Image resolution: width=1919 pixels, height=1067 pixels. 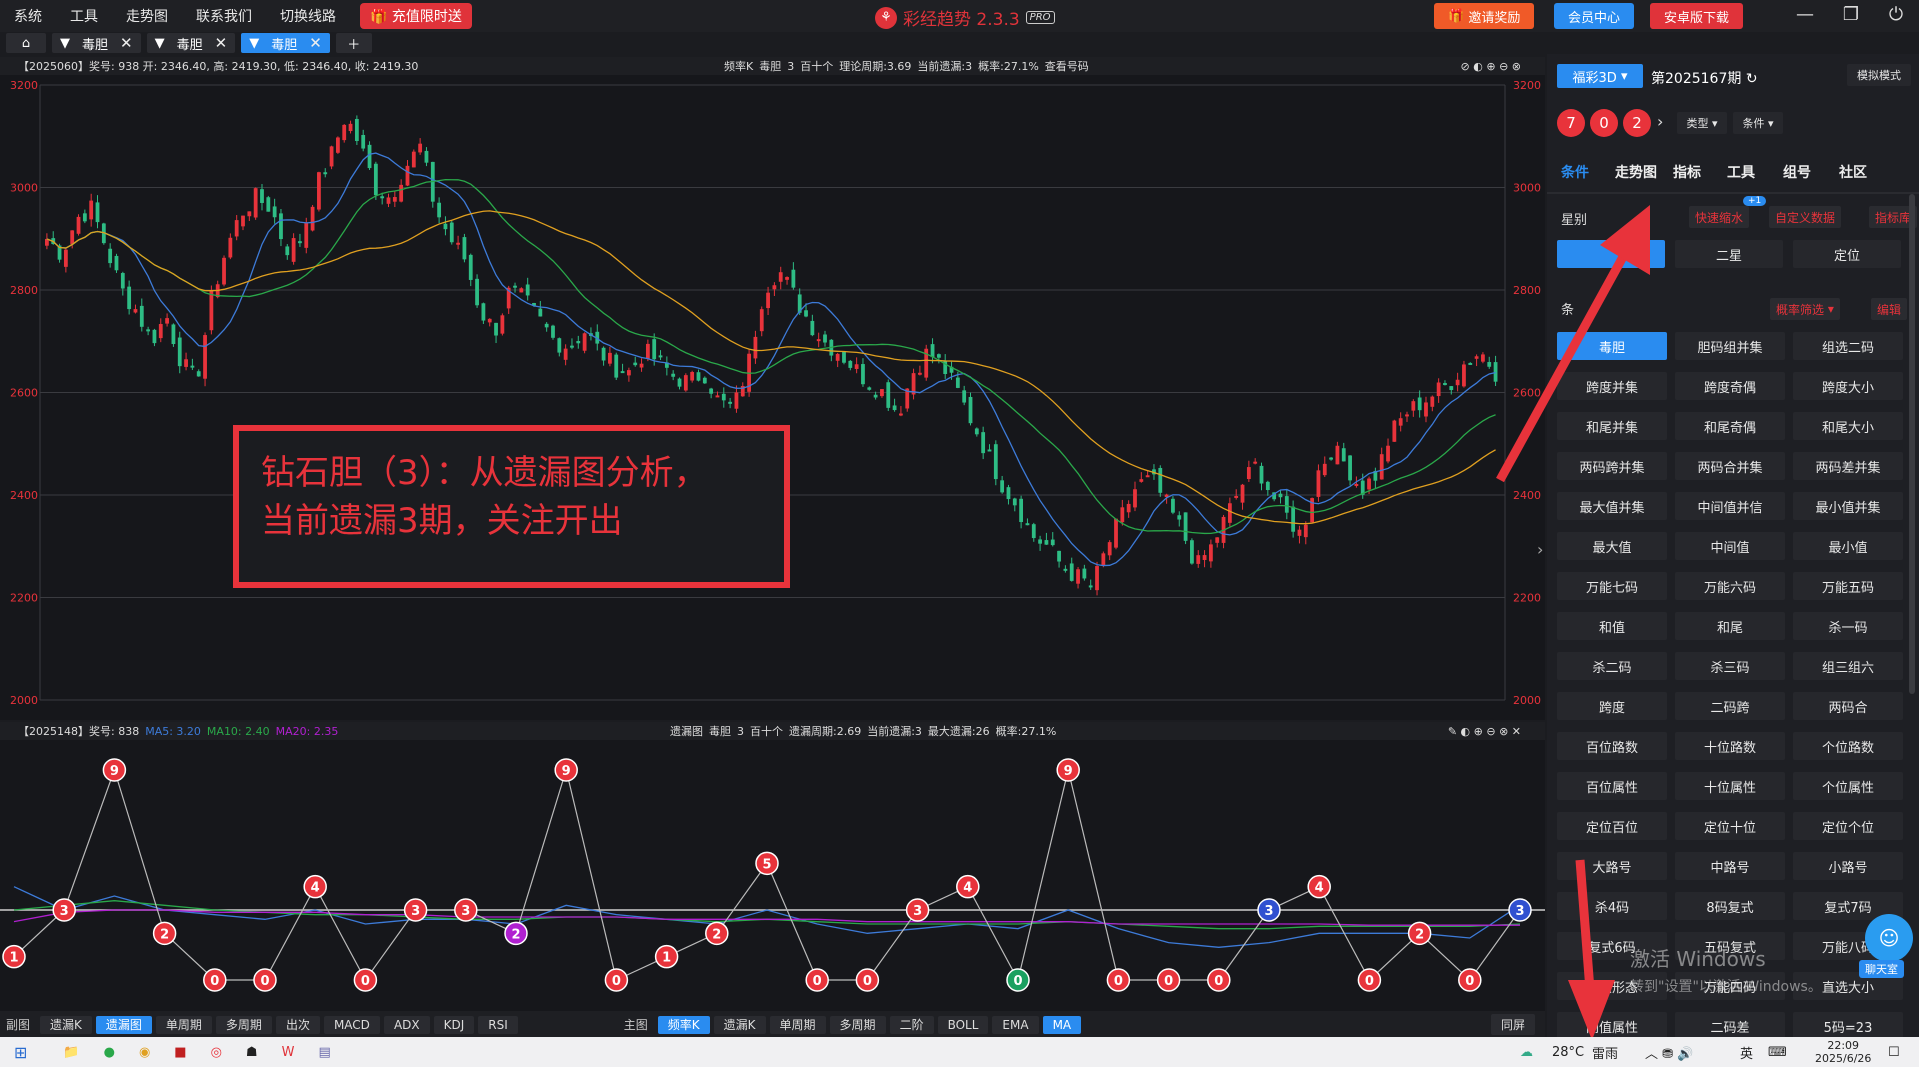 I want to click on add-tab-button: ＋, so click(x=353, y=43).